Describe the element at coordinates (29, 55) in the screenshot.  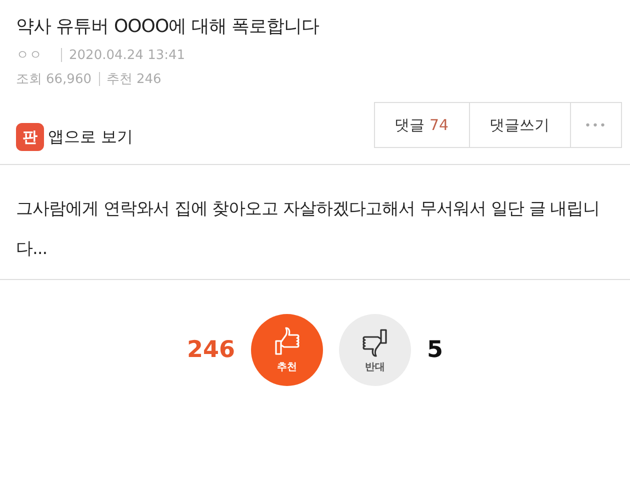
I see `author-name: ㅇㅇ` at that location.